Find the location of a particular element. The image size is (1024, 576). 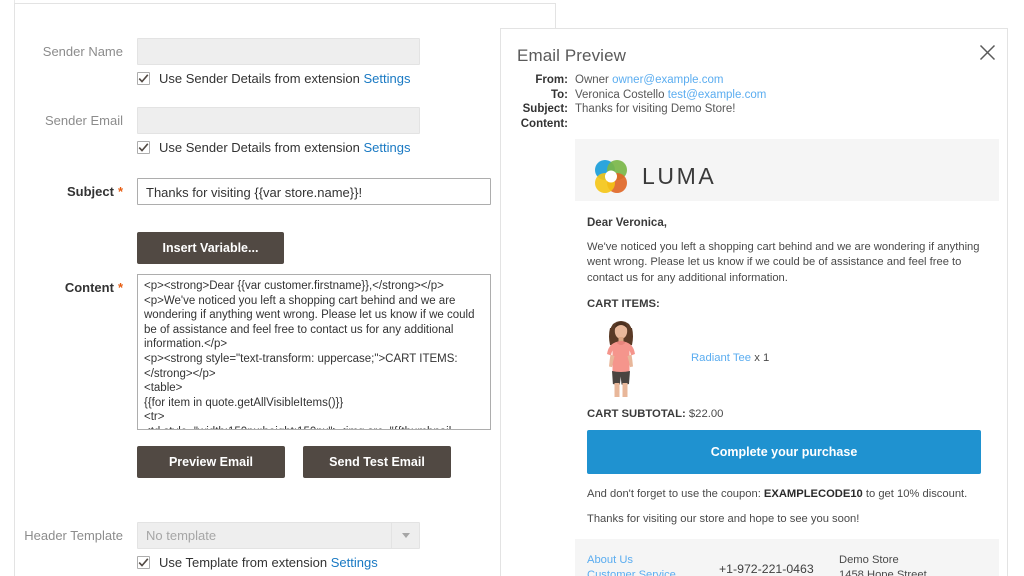

close-icon is located at coordinates (987, 52).